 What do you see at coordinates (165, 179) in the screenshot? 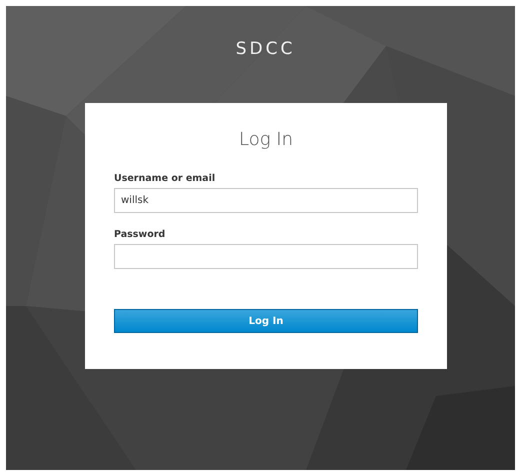
I see `field-label: Username or email` at bounding box center [165, 179].